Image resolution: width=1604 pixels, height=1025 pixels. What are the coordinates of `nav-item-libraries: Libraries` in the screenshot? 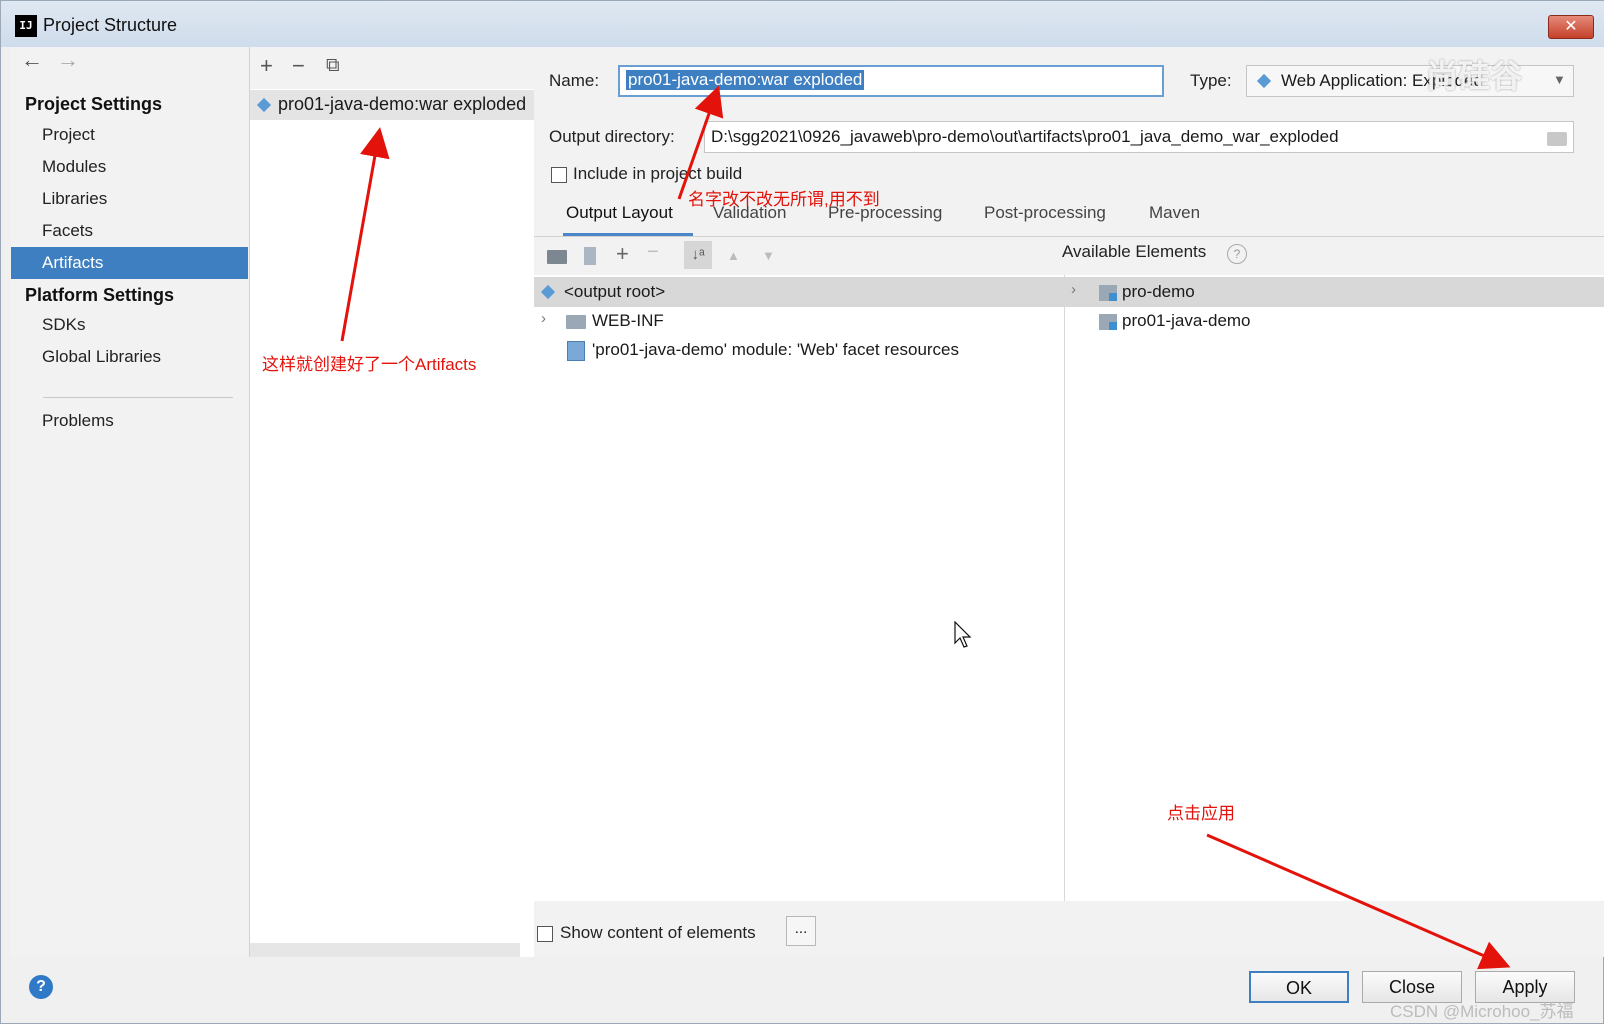 It's located at (129, 199).